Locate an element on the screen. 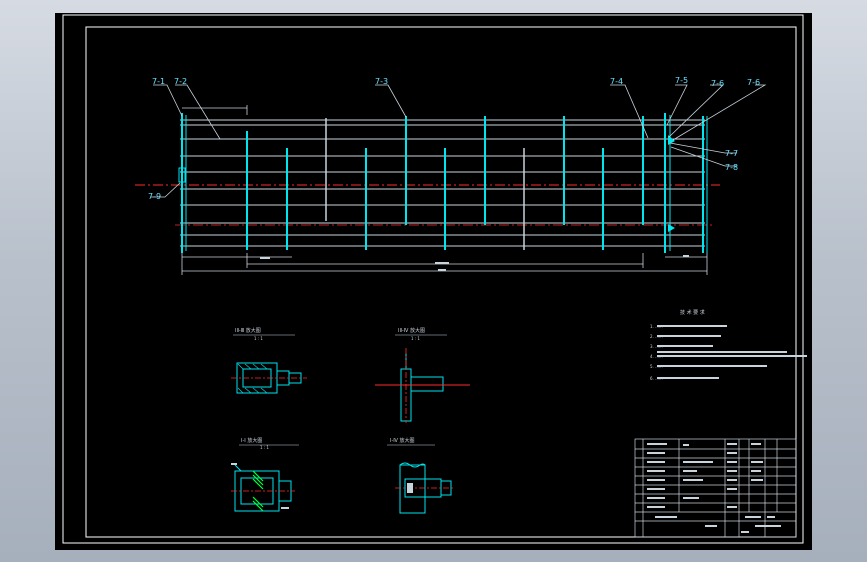 The width and height of the screenshot is (867, 562). callout-7-7: 7-7 is located at coordinates (731, 153).